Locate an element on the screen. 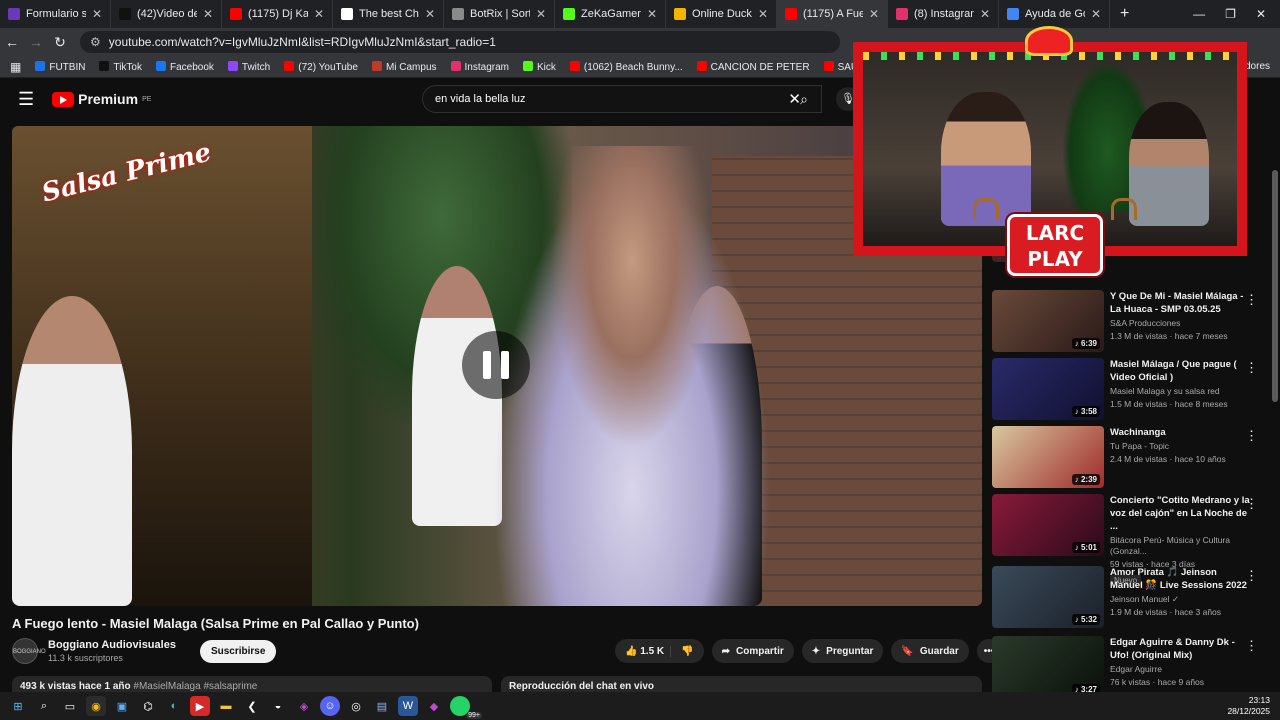 Image resolution: width=1280 pixels, height=720 pixels. bookmark-item: TikTok is located at coordinates (120, 66).